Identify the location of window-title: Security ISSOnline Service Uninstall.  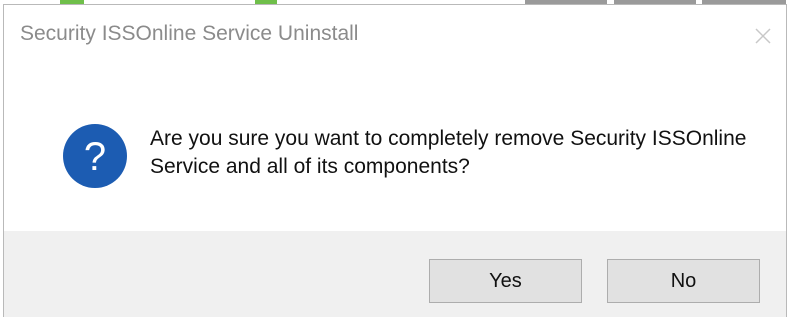
(189, 33).